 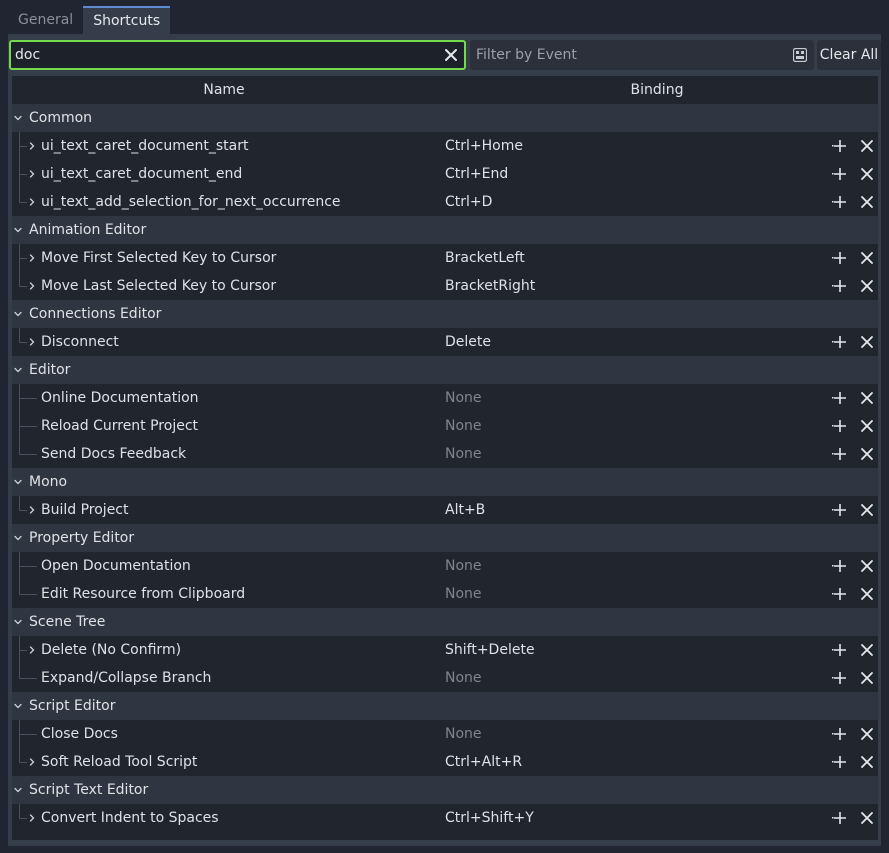 I want to click on shortcut-binding: BracketRight, so click(x=490, y=286).